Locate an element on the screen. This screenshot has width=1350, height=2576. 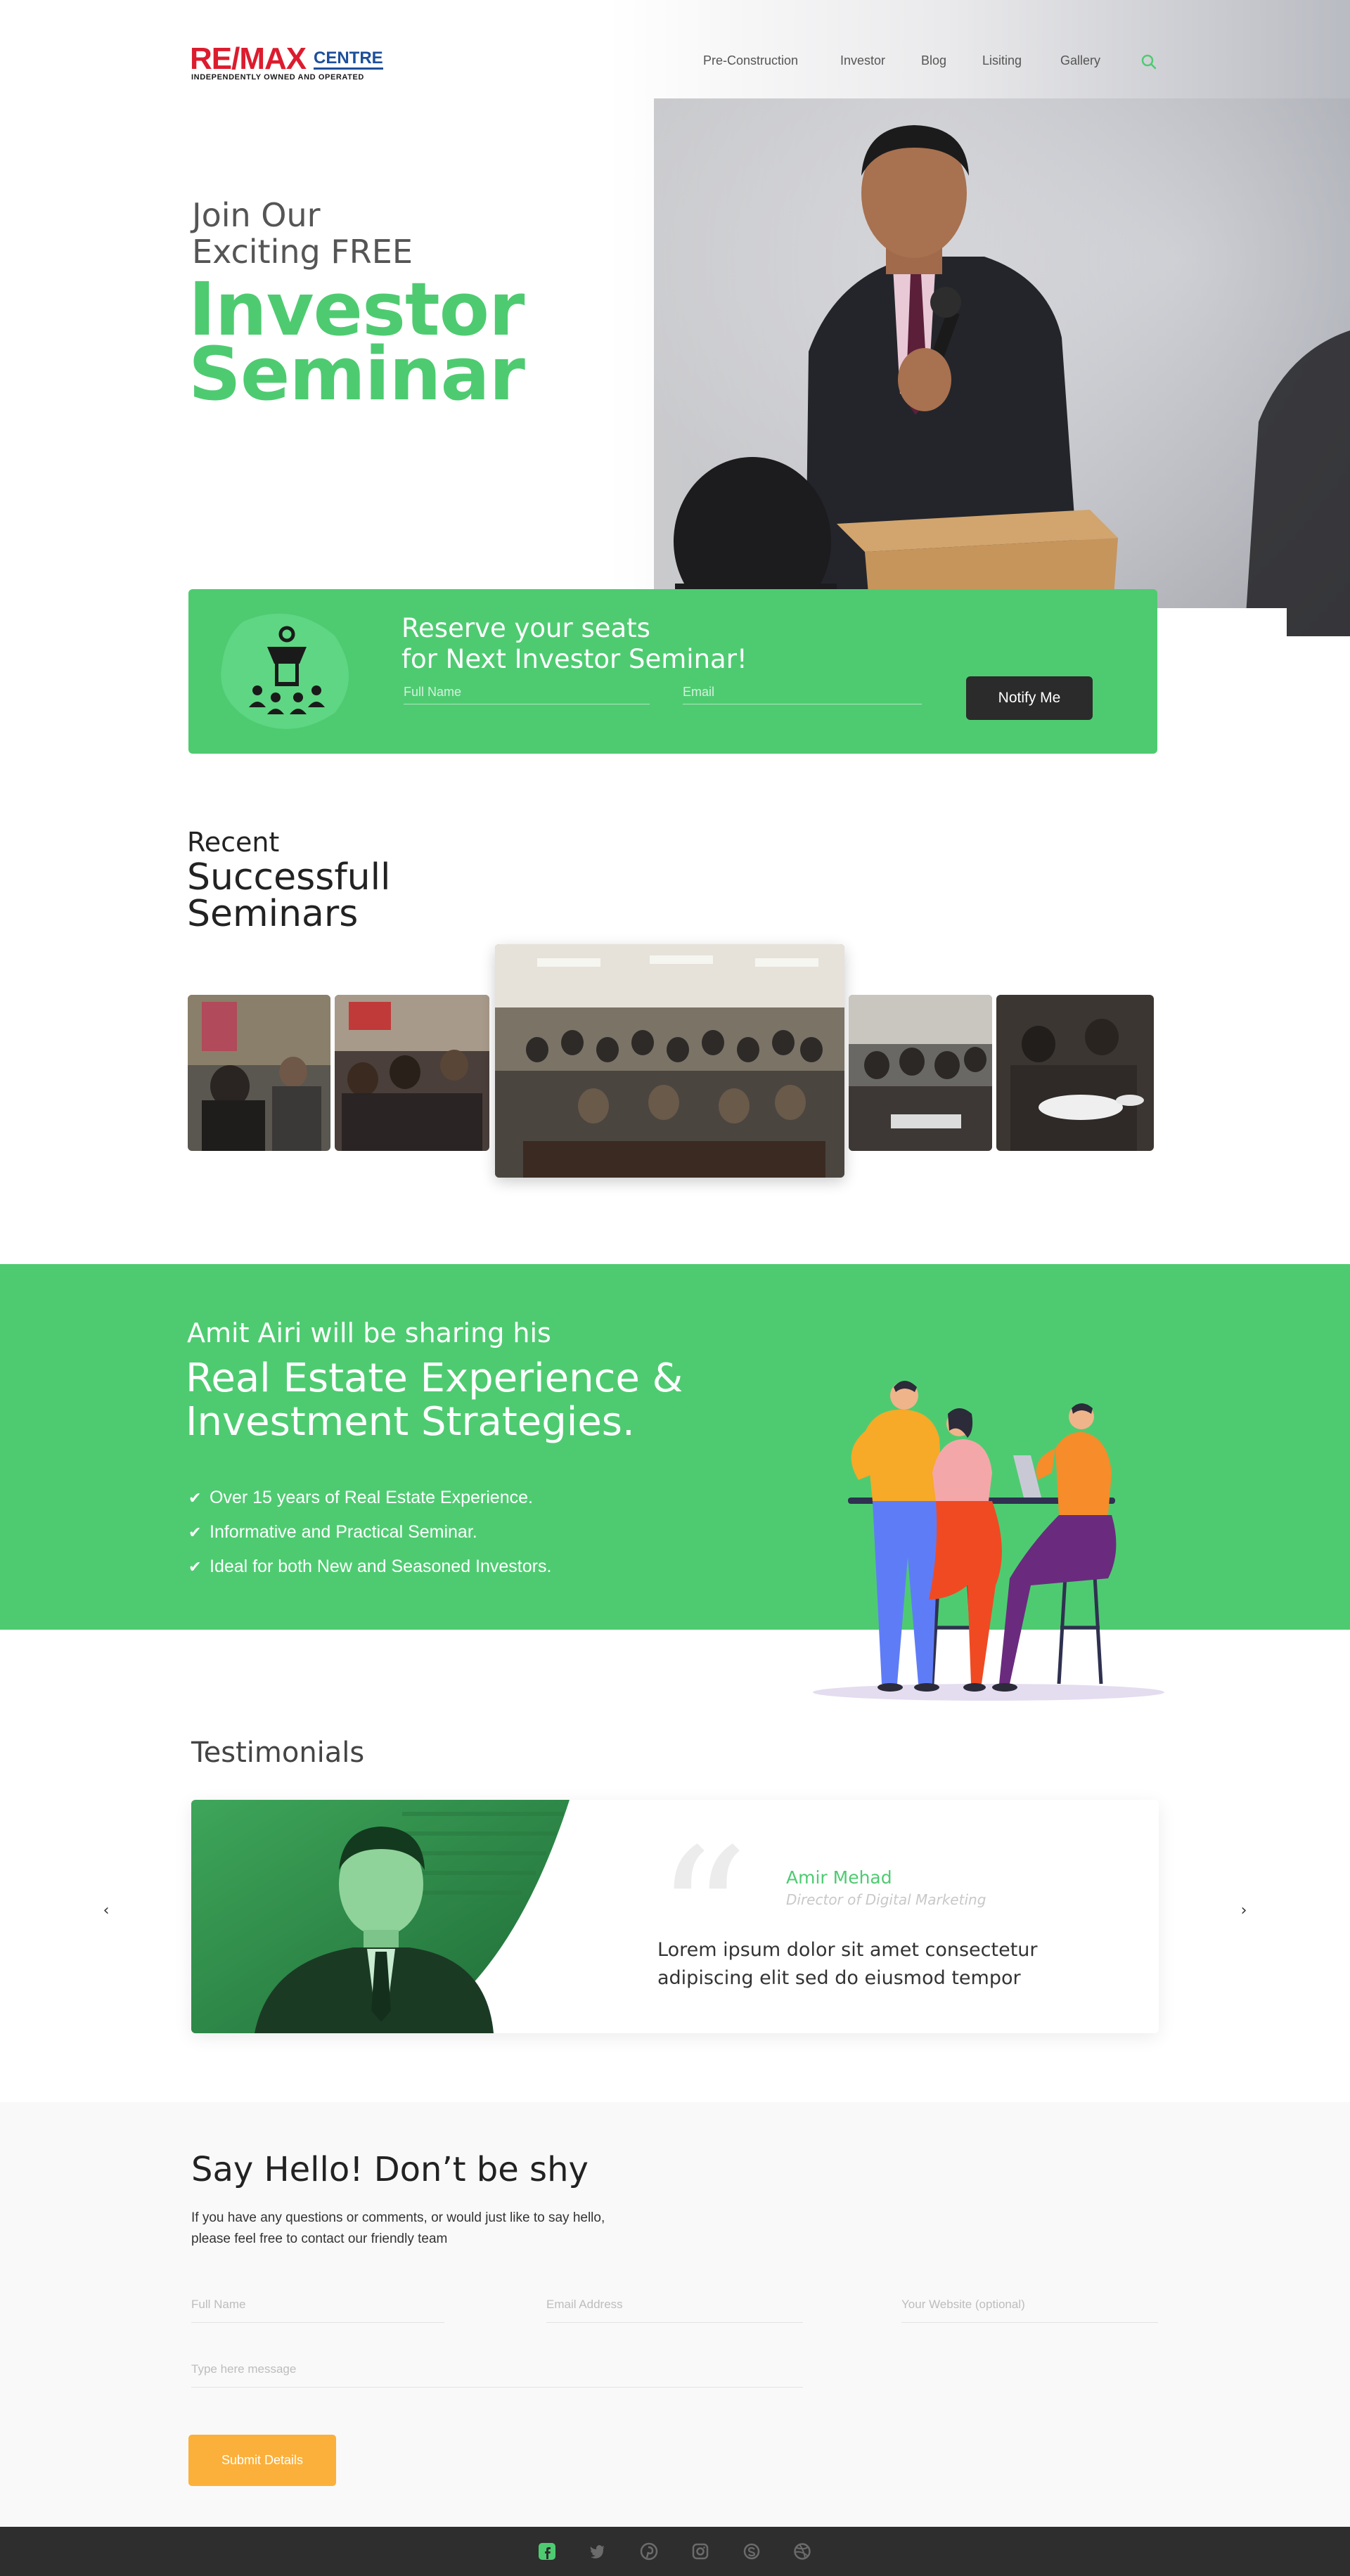
recent-seminars-heading: Recent Successfull Seminars is located at coordinates (288, 878).